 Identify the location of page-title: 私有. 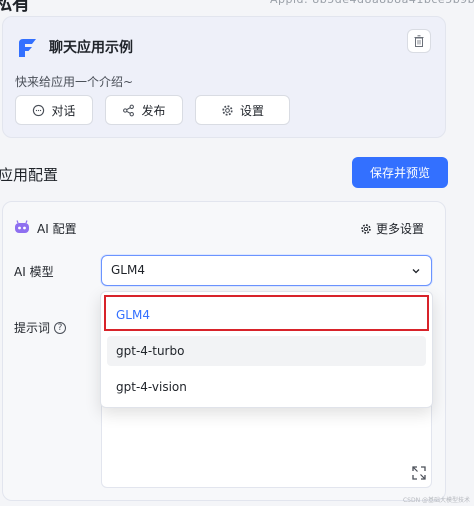
(15, 7).